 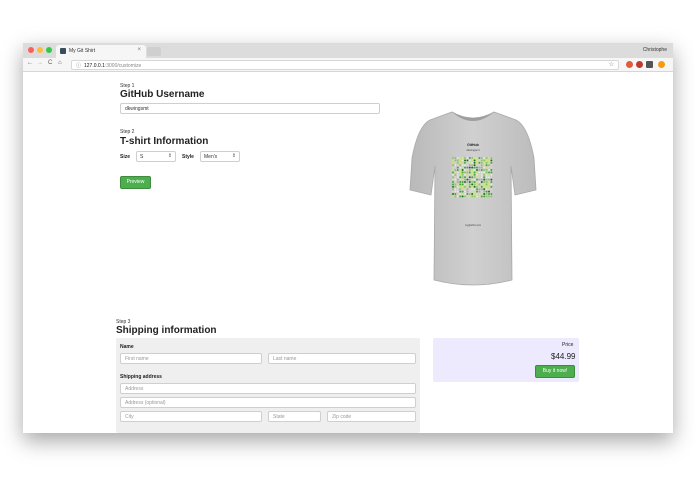 What do you see at coordinates (135, 182) in the screenshot?
I see `preview-button: Preview` at bounding box center [135, 182].